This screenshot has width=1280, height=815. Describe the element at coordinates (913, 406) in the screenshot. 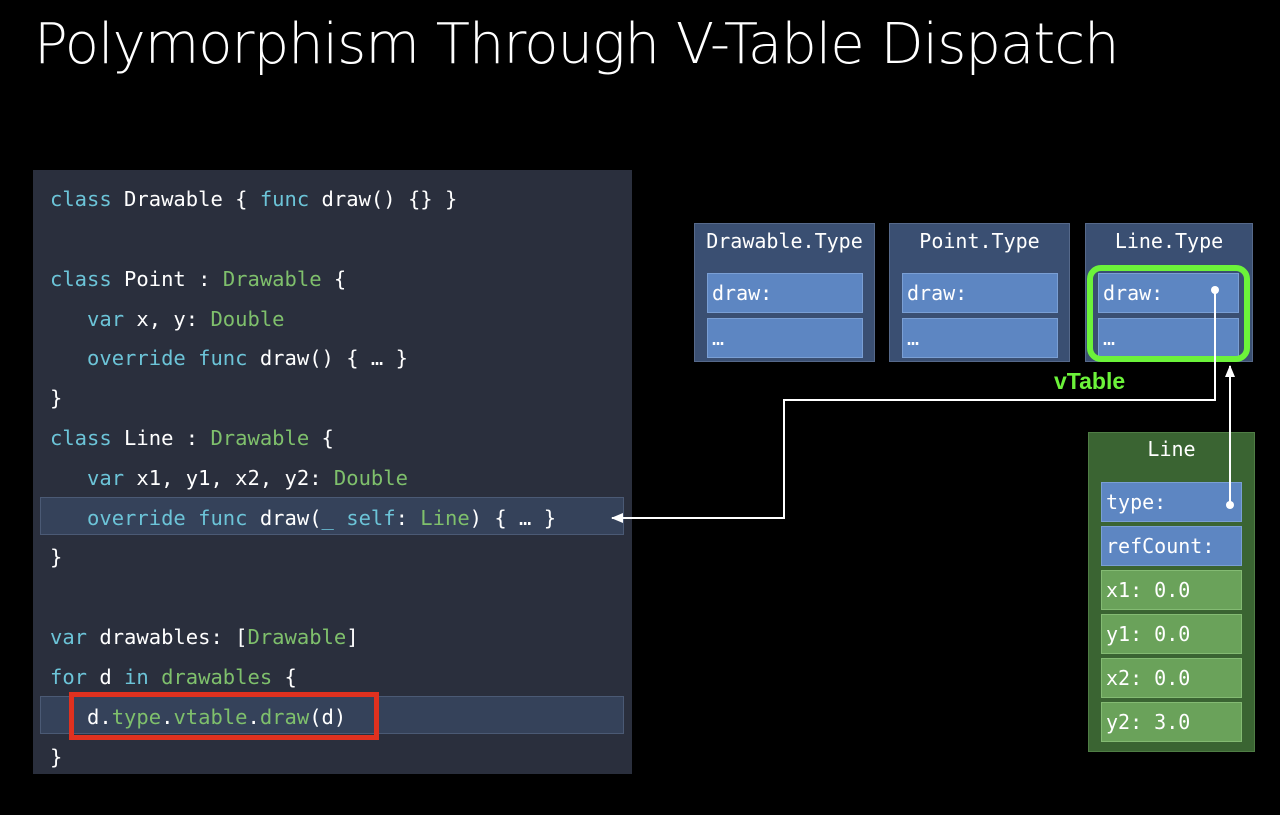

I see `draw-pointer-arrow` at that location.